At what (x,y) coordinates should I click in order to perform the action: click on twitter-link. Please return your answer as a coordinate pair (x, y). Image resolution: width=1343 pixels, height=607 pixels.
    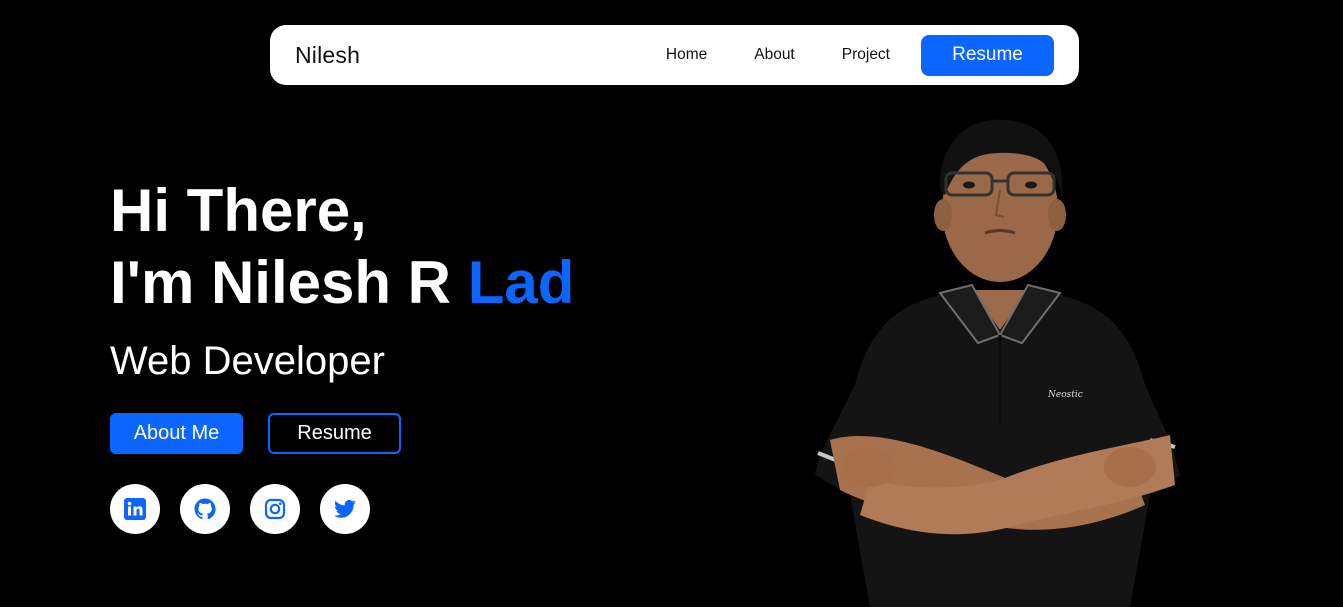
    Looking at the image, I should click on (345, 509).